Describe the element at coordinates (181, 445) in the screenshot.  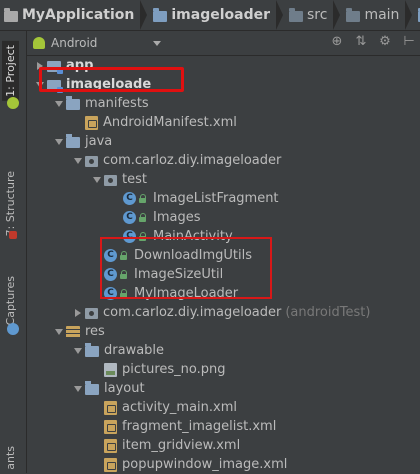
I see `tree-item-label: item_gridview.xml` at that location.